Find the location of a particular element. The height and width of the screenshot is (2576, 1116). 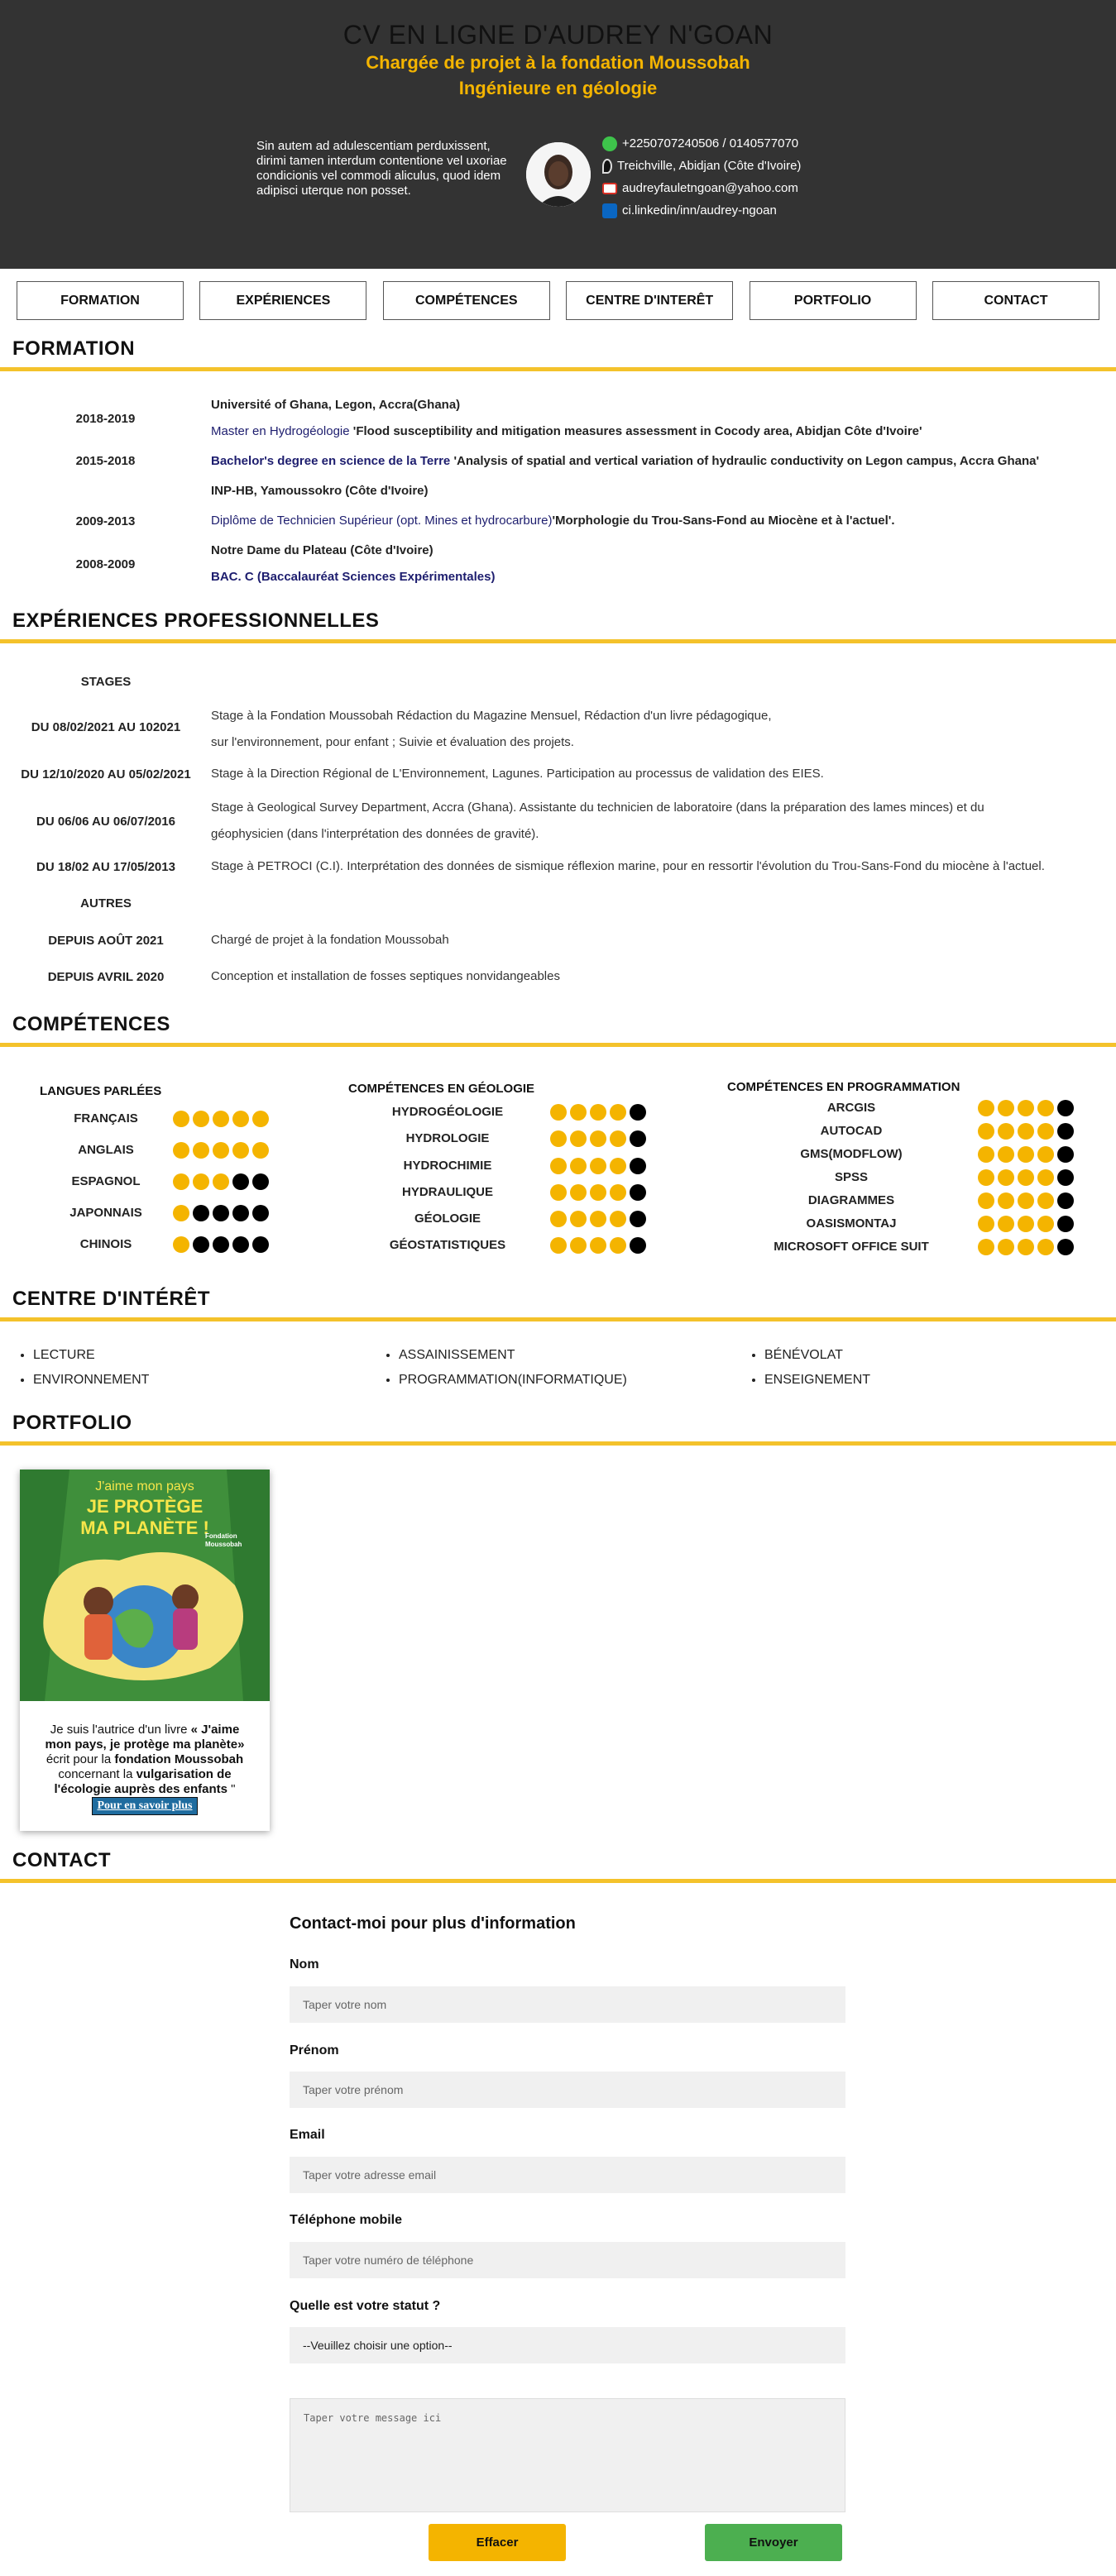

statut-label: Quelle est votre statut ? is located at coordinates (366, 2306).